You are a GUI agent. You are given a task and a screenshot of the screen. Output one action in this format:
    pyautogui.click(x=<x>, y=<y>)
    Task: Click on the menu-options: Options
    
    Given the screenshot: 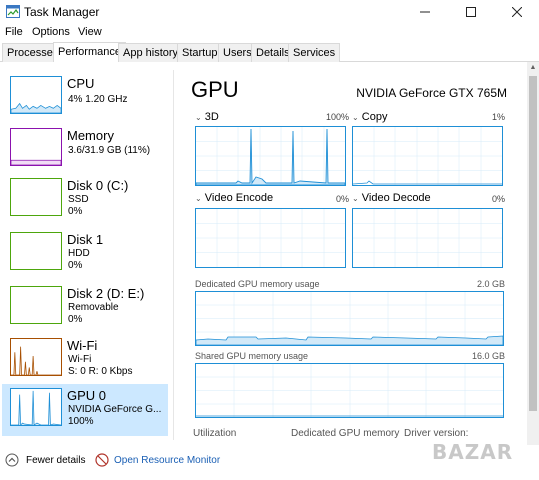 What is the action you would take?
    pyautogui.click(x=51, y=32)
    